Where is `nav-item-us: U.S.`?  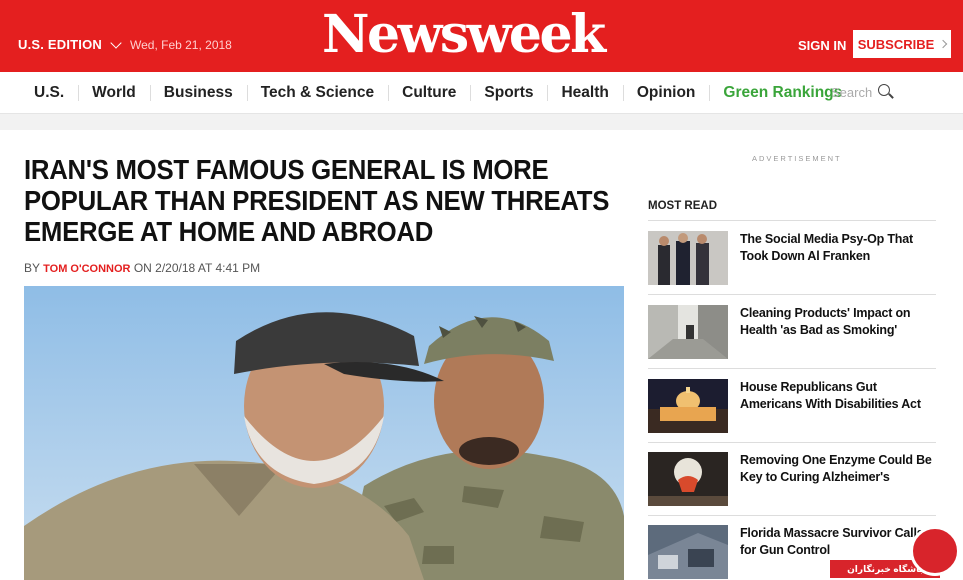
nav-item-us: U.S. is located at coordinates (49, 93).